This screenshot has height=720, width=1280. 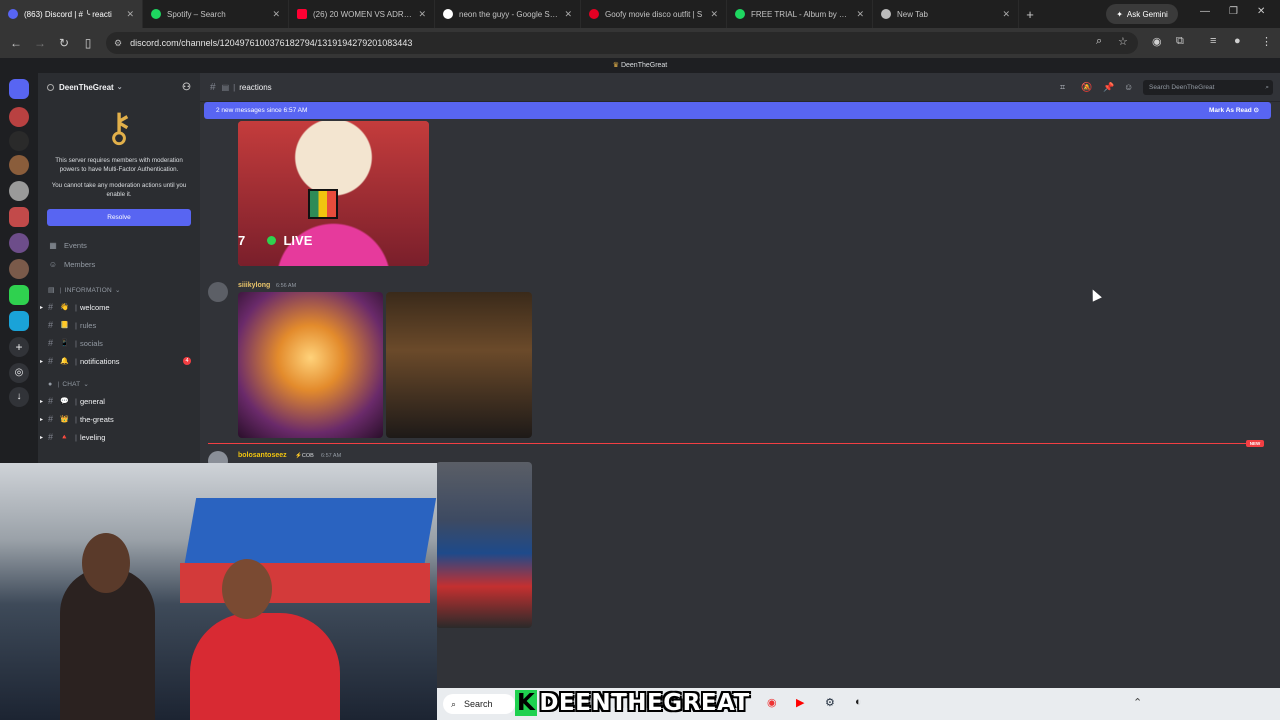 I want to click on category-chat: ● | CHAT ⌄, so click(x=119, y=384).